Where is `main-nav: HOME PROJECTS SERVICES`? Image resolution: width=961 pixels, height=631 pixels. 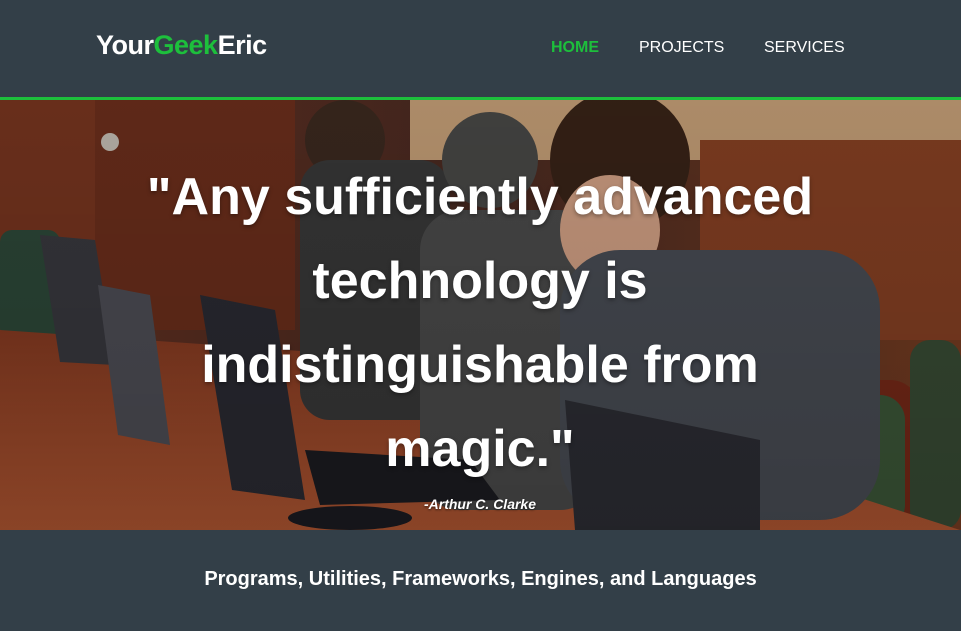 main-nav: HOME PROJECTS SERVICES is located at coordinates (480, 49).